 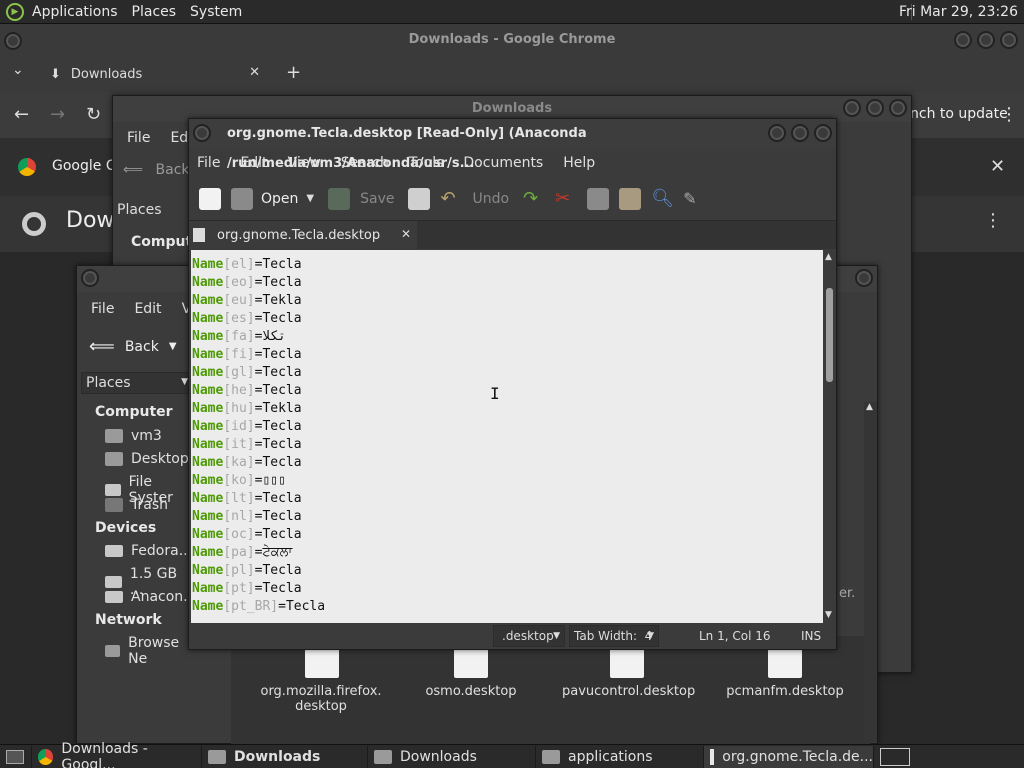 What do you see at coordinates (614, 636) in the screenshot?
I see `tab-width-selector: Tab Width: 4 ▼` at bounding box center [614, 636].